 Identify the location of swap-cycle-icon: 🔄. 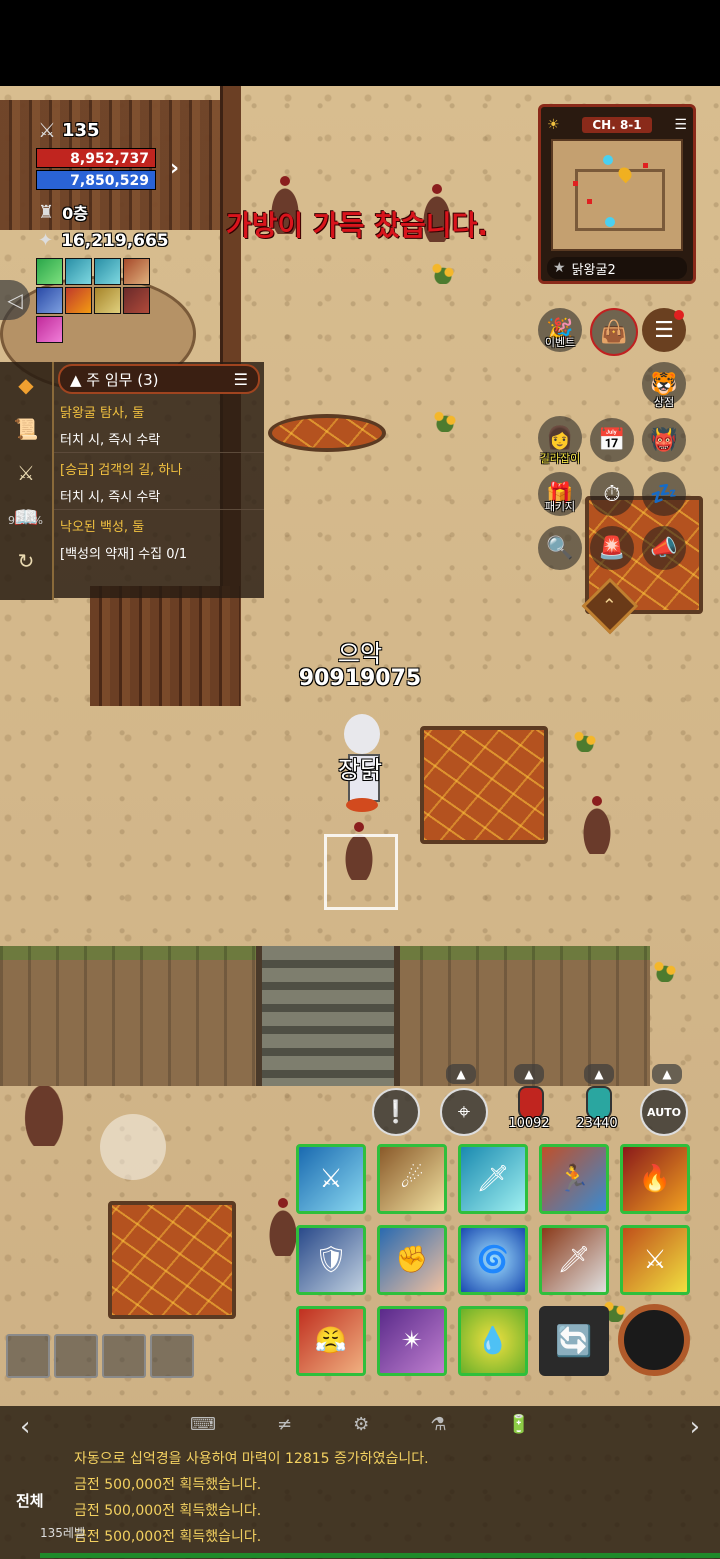
(574, 1341).